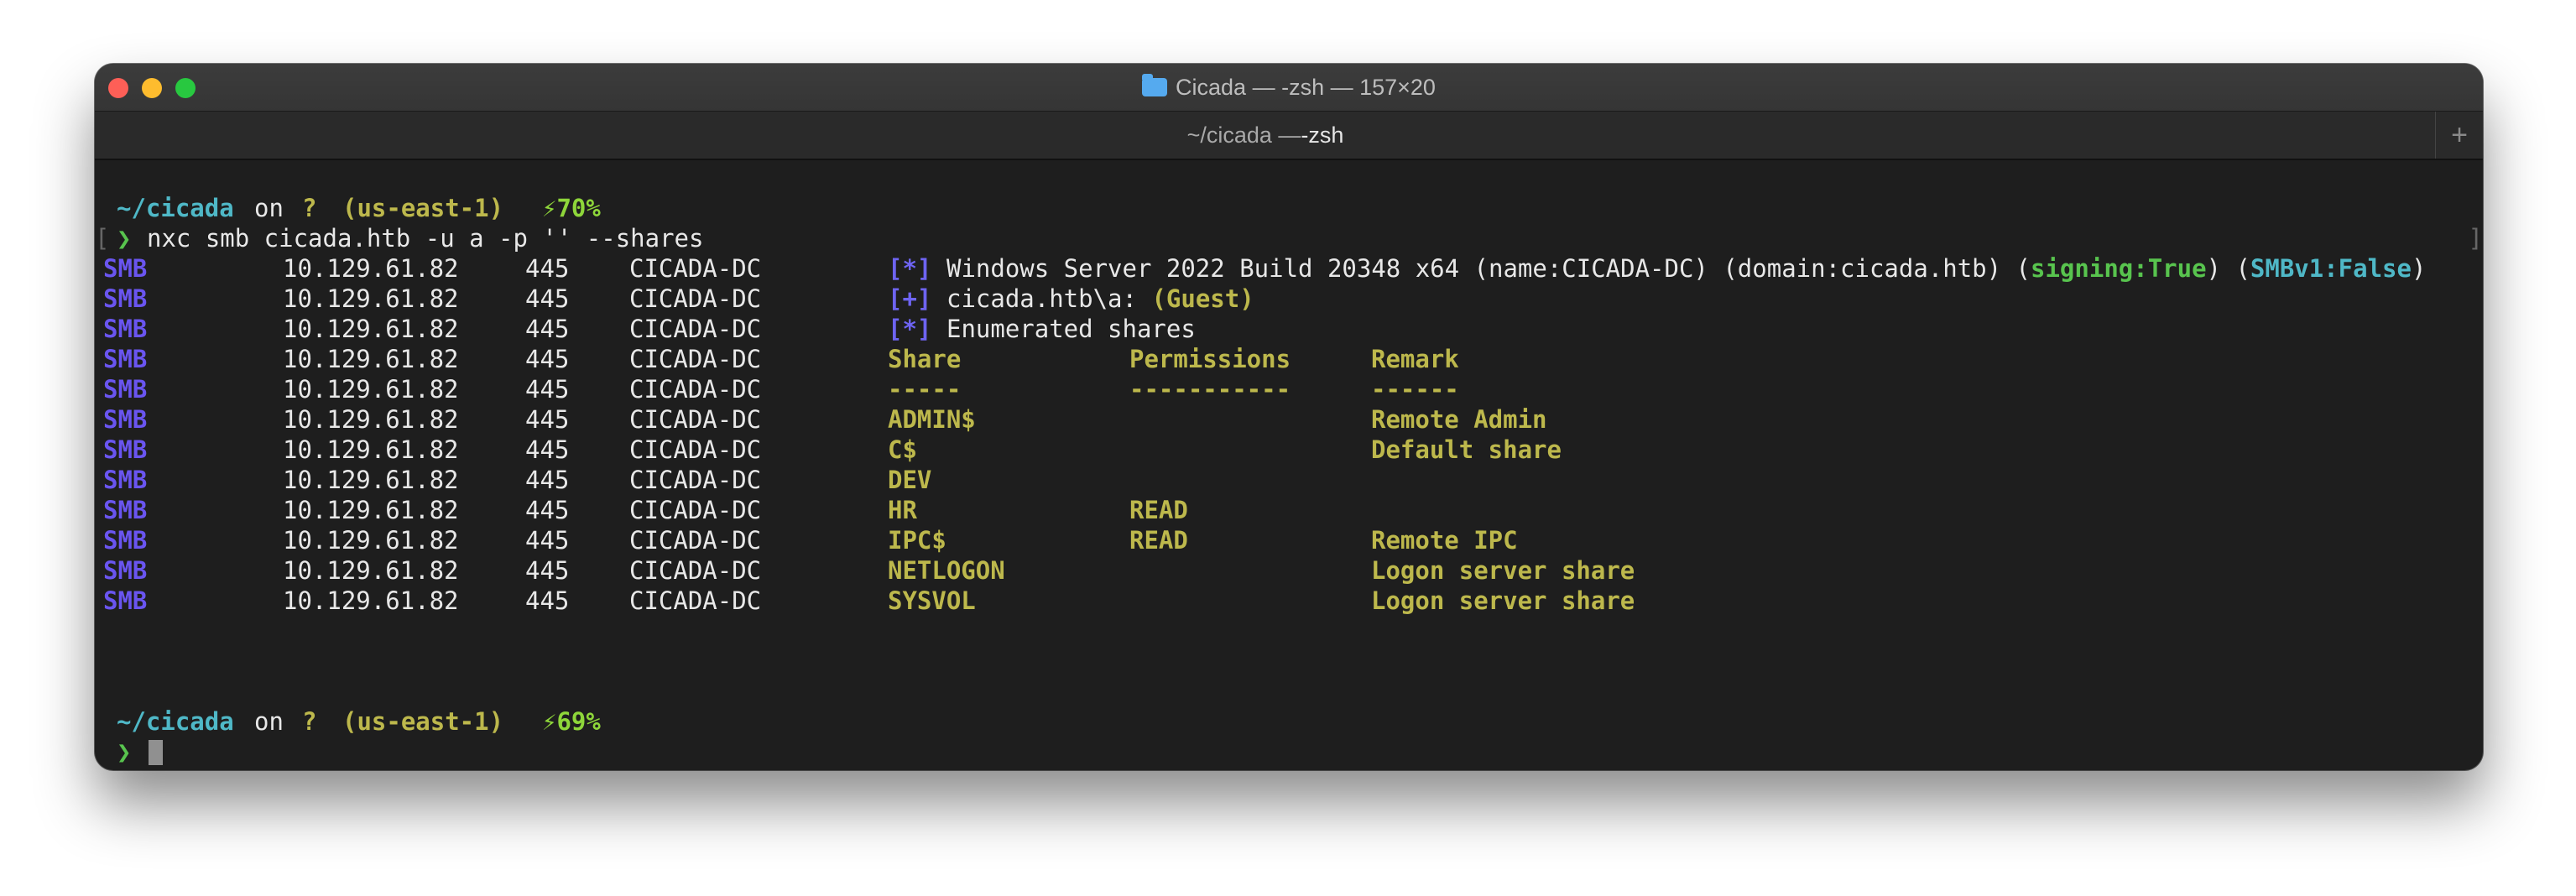 The height and width of the screenshot is (896, 2576). Describe the element at coordinates (1210, 359) in the screenshot. I see `share-column-header-permissions: Permissions` at that location.